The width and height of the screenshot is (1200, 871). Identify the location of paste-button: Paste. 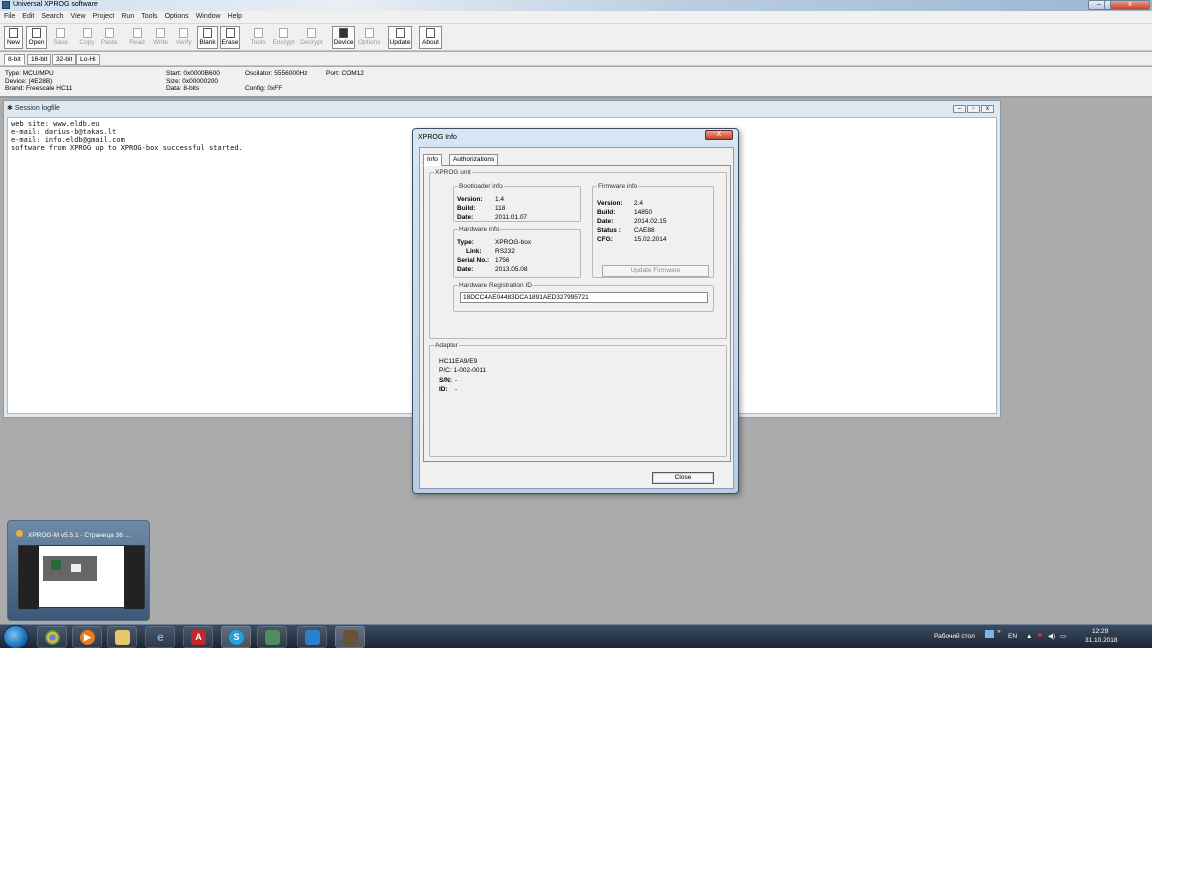
(109, 37).